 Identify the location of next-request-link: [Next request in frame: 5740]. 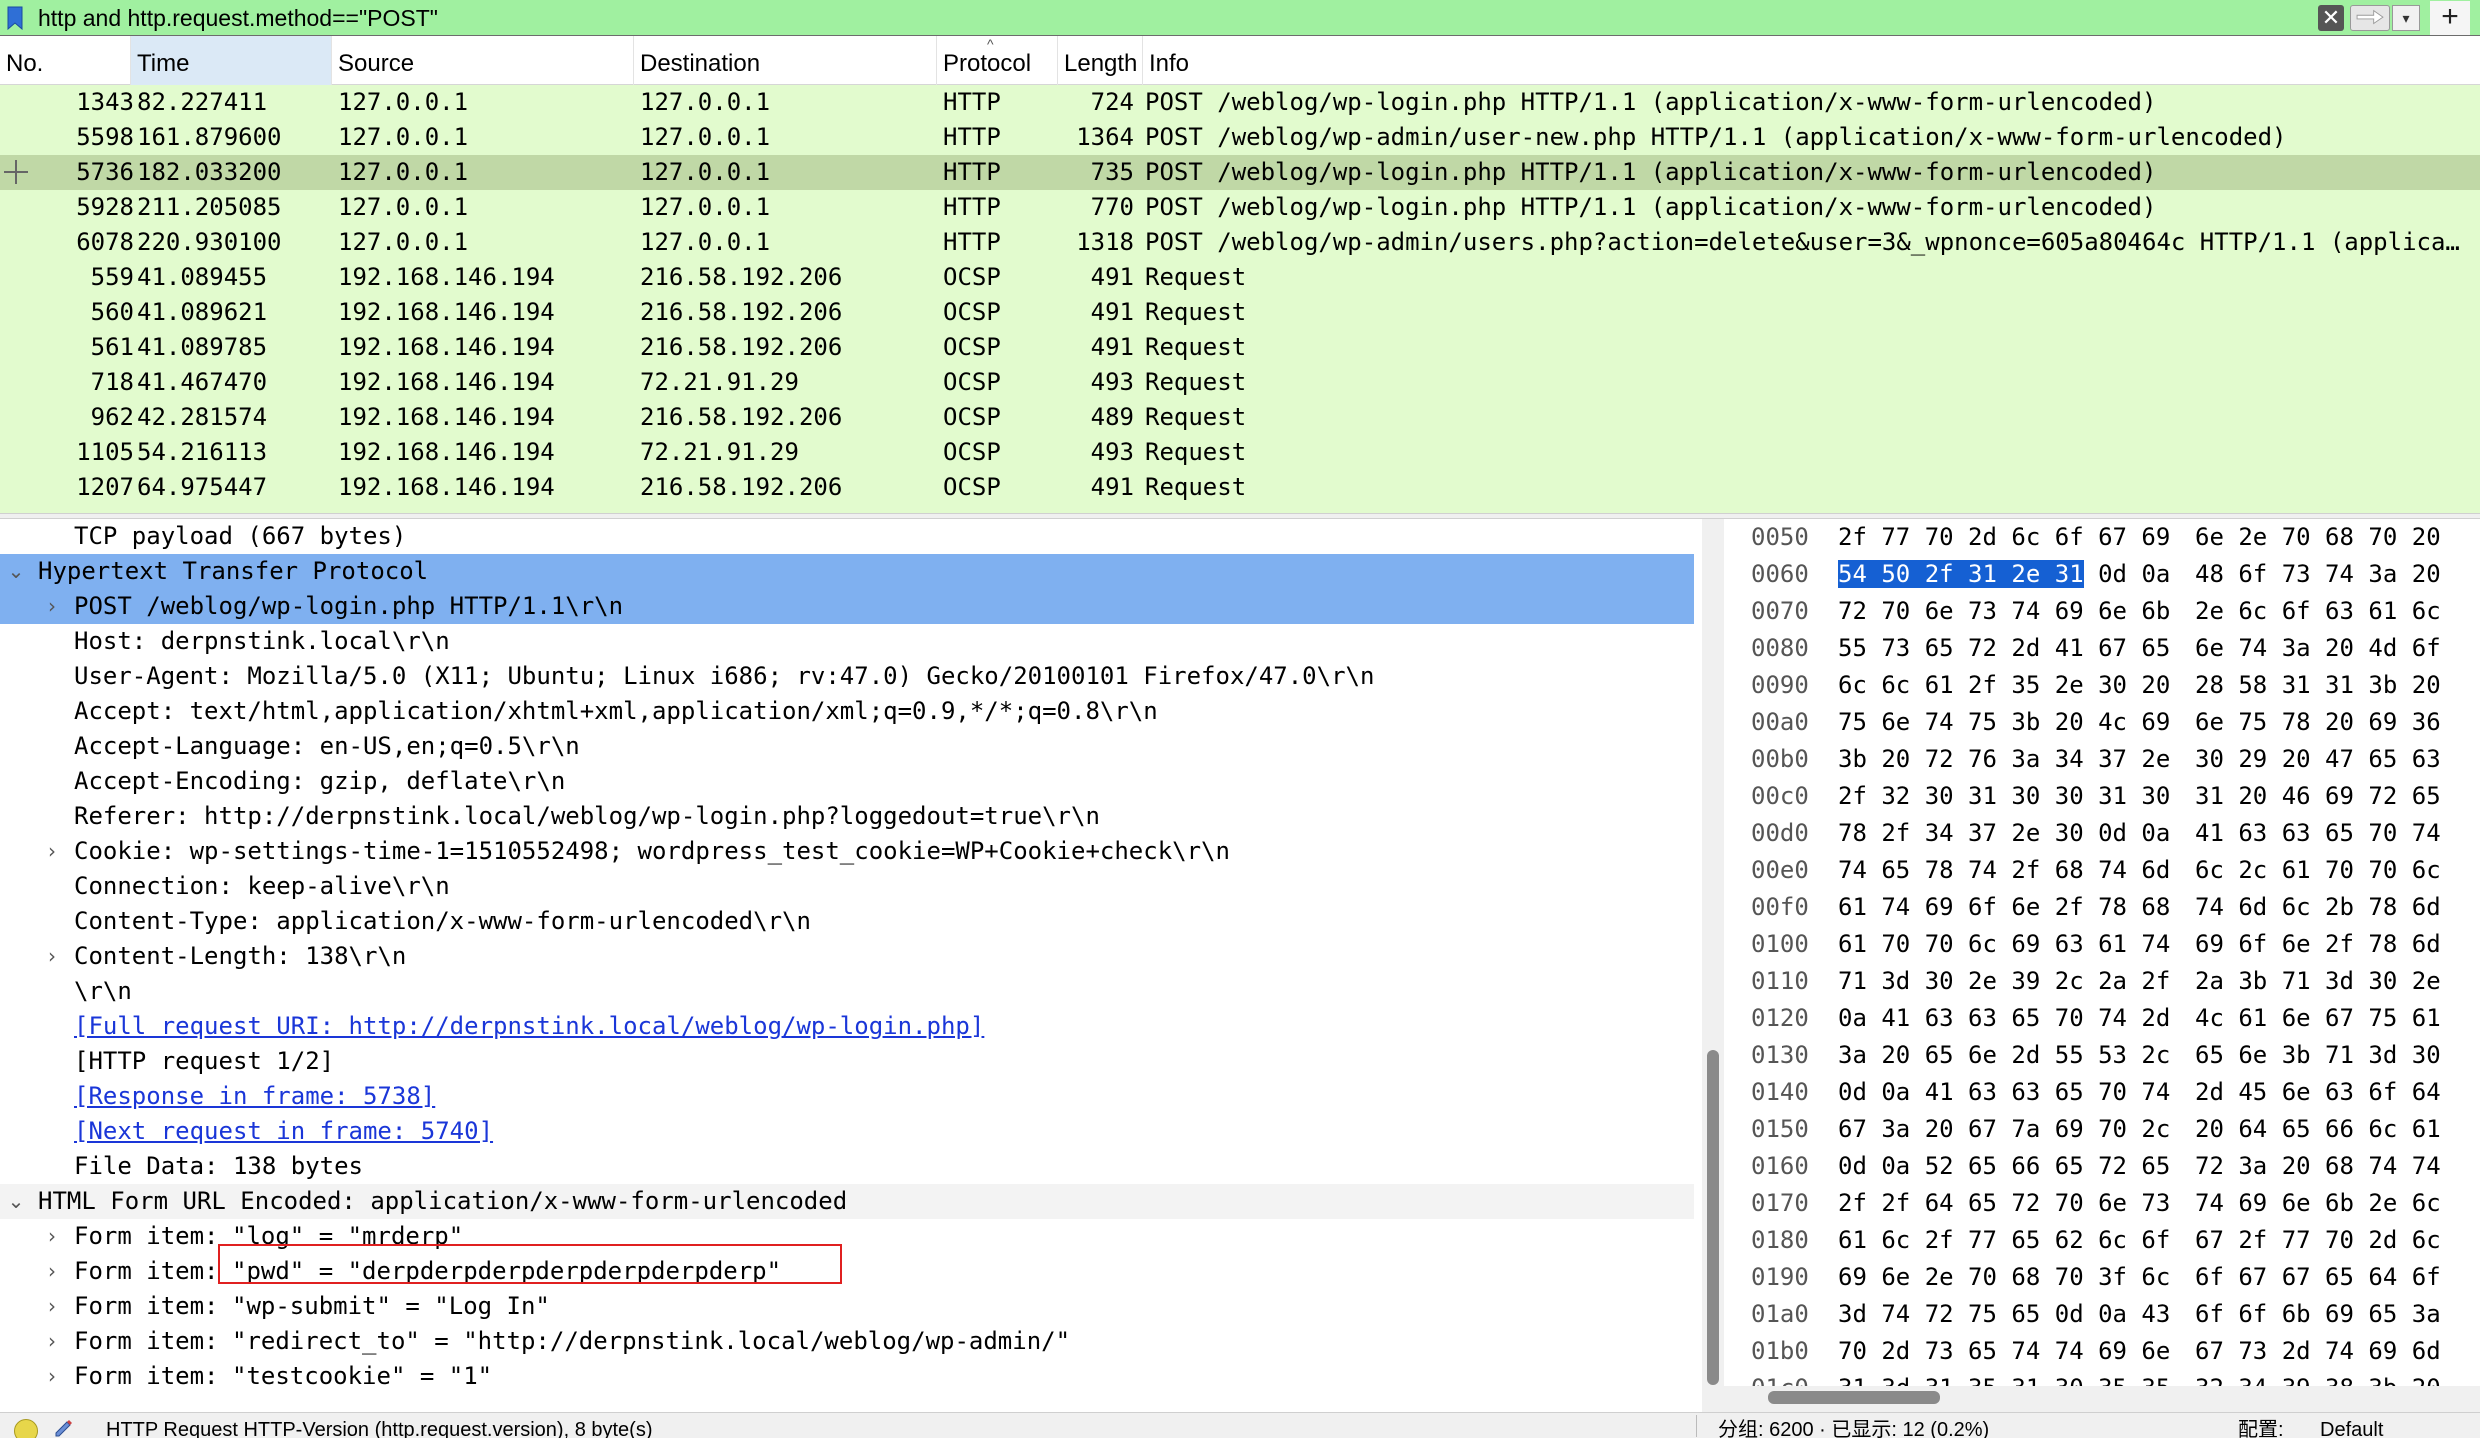
(283, 1131).